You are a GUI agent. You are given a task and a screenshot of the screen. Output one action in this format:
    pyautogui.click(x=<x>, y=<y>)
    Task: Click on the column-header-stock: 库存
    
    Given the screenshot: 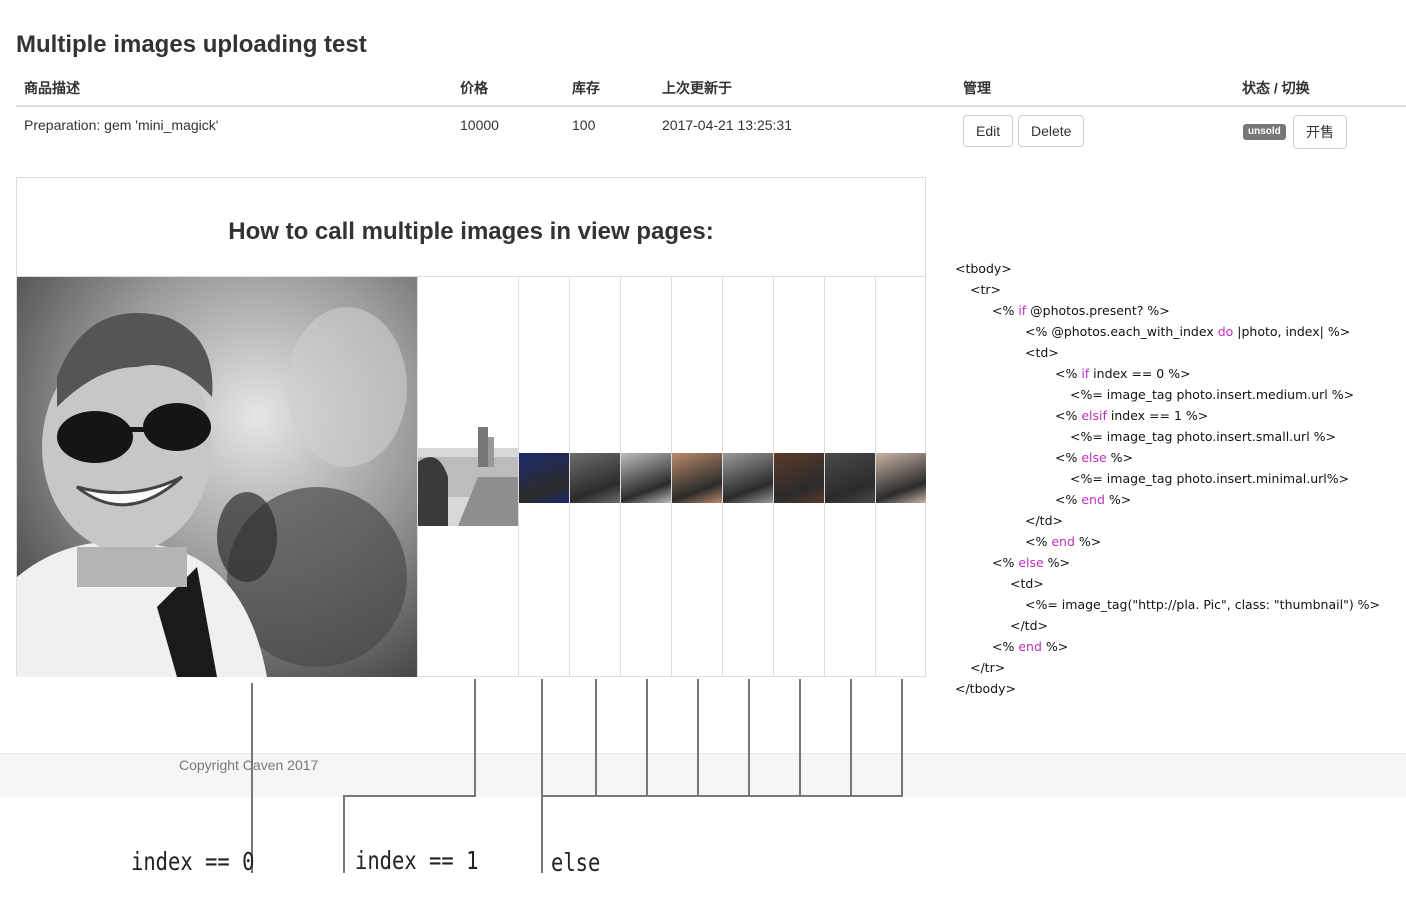 What is the action you would take?
    pyautogui.click(x=586, y=88)
    